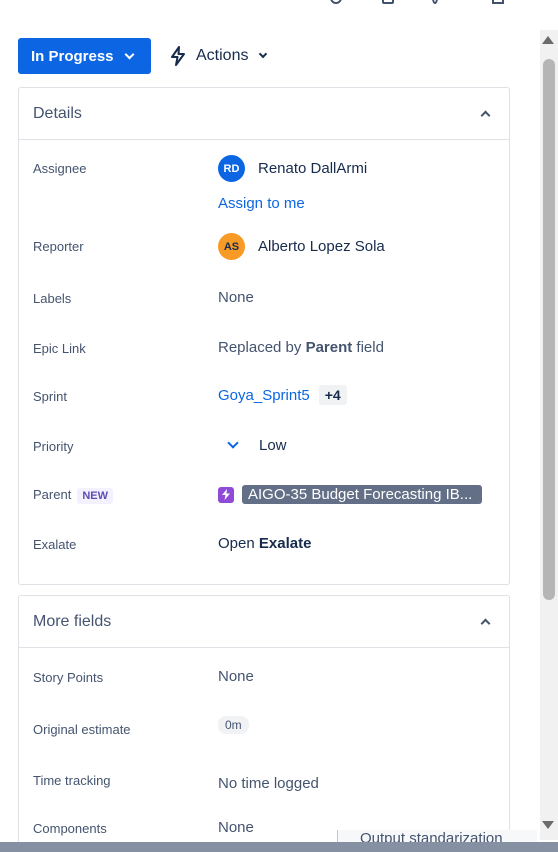 The height and width of the screenshot is (852, 558). I want to click on status-dropdown-button: In Progress, so click(84, 56).